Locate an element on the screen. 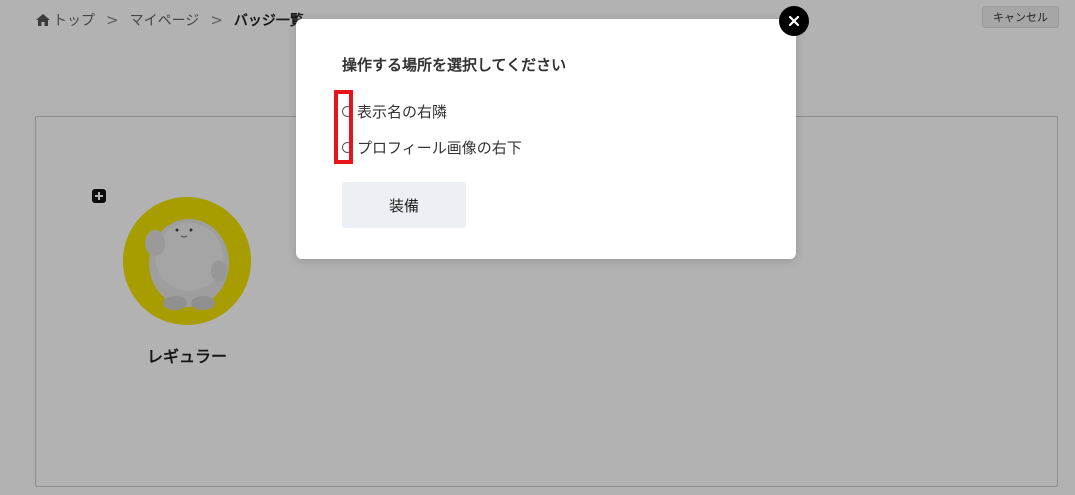 This screenshot has width=1075, height=495. option-next-to-display-name: 表示名の右隣 is located at coordinates (394, 111).